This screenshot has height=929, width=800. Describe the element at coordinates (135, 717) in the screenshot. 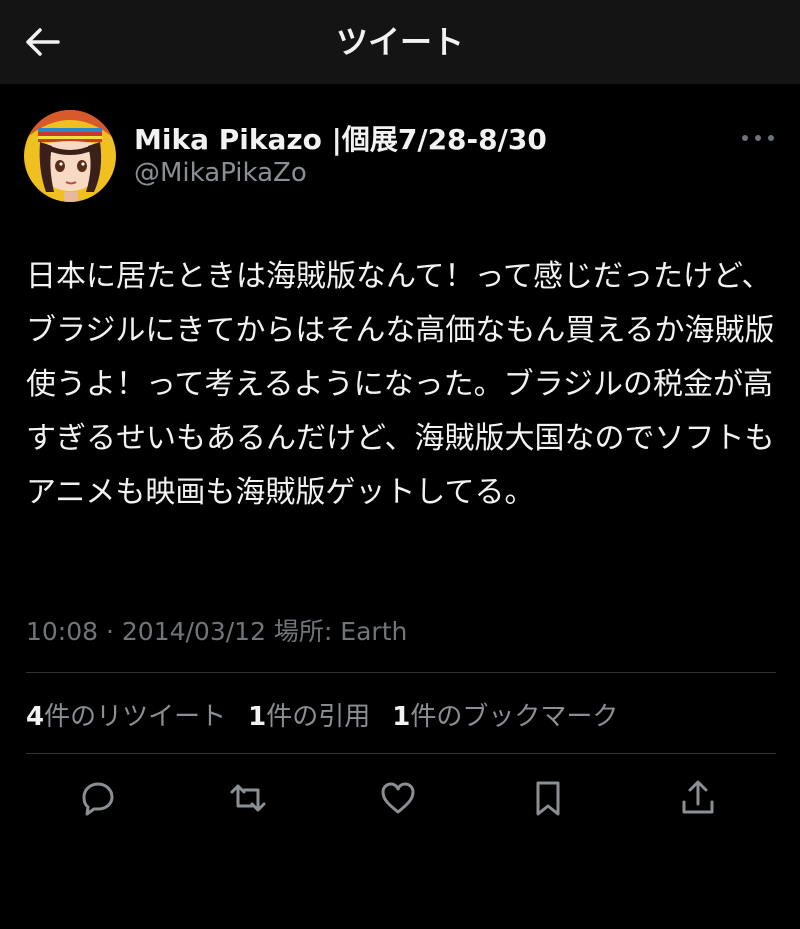

I see `retweets-label: 件のリツイート` at that location.